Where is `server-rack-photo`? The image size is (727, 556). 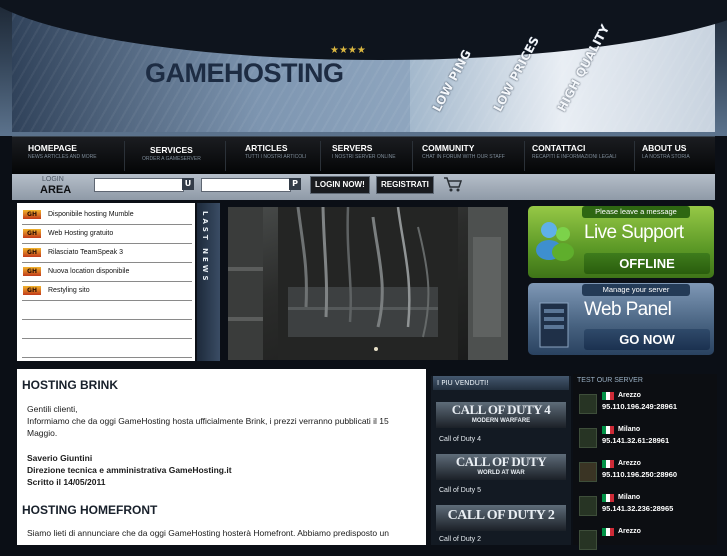 server-rack-photo is located at coordinates (368, 283).